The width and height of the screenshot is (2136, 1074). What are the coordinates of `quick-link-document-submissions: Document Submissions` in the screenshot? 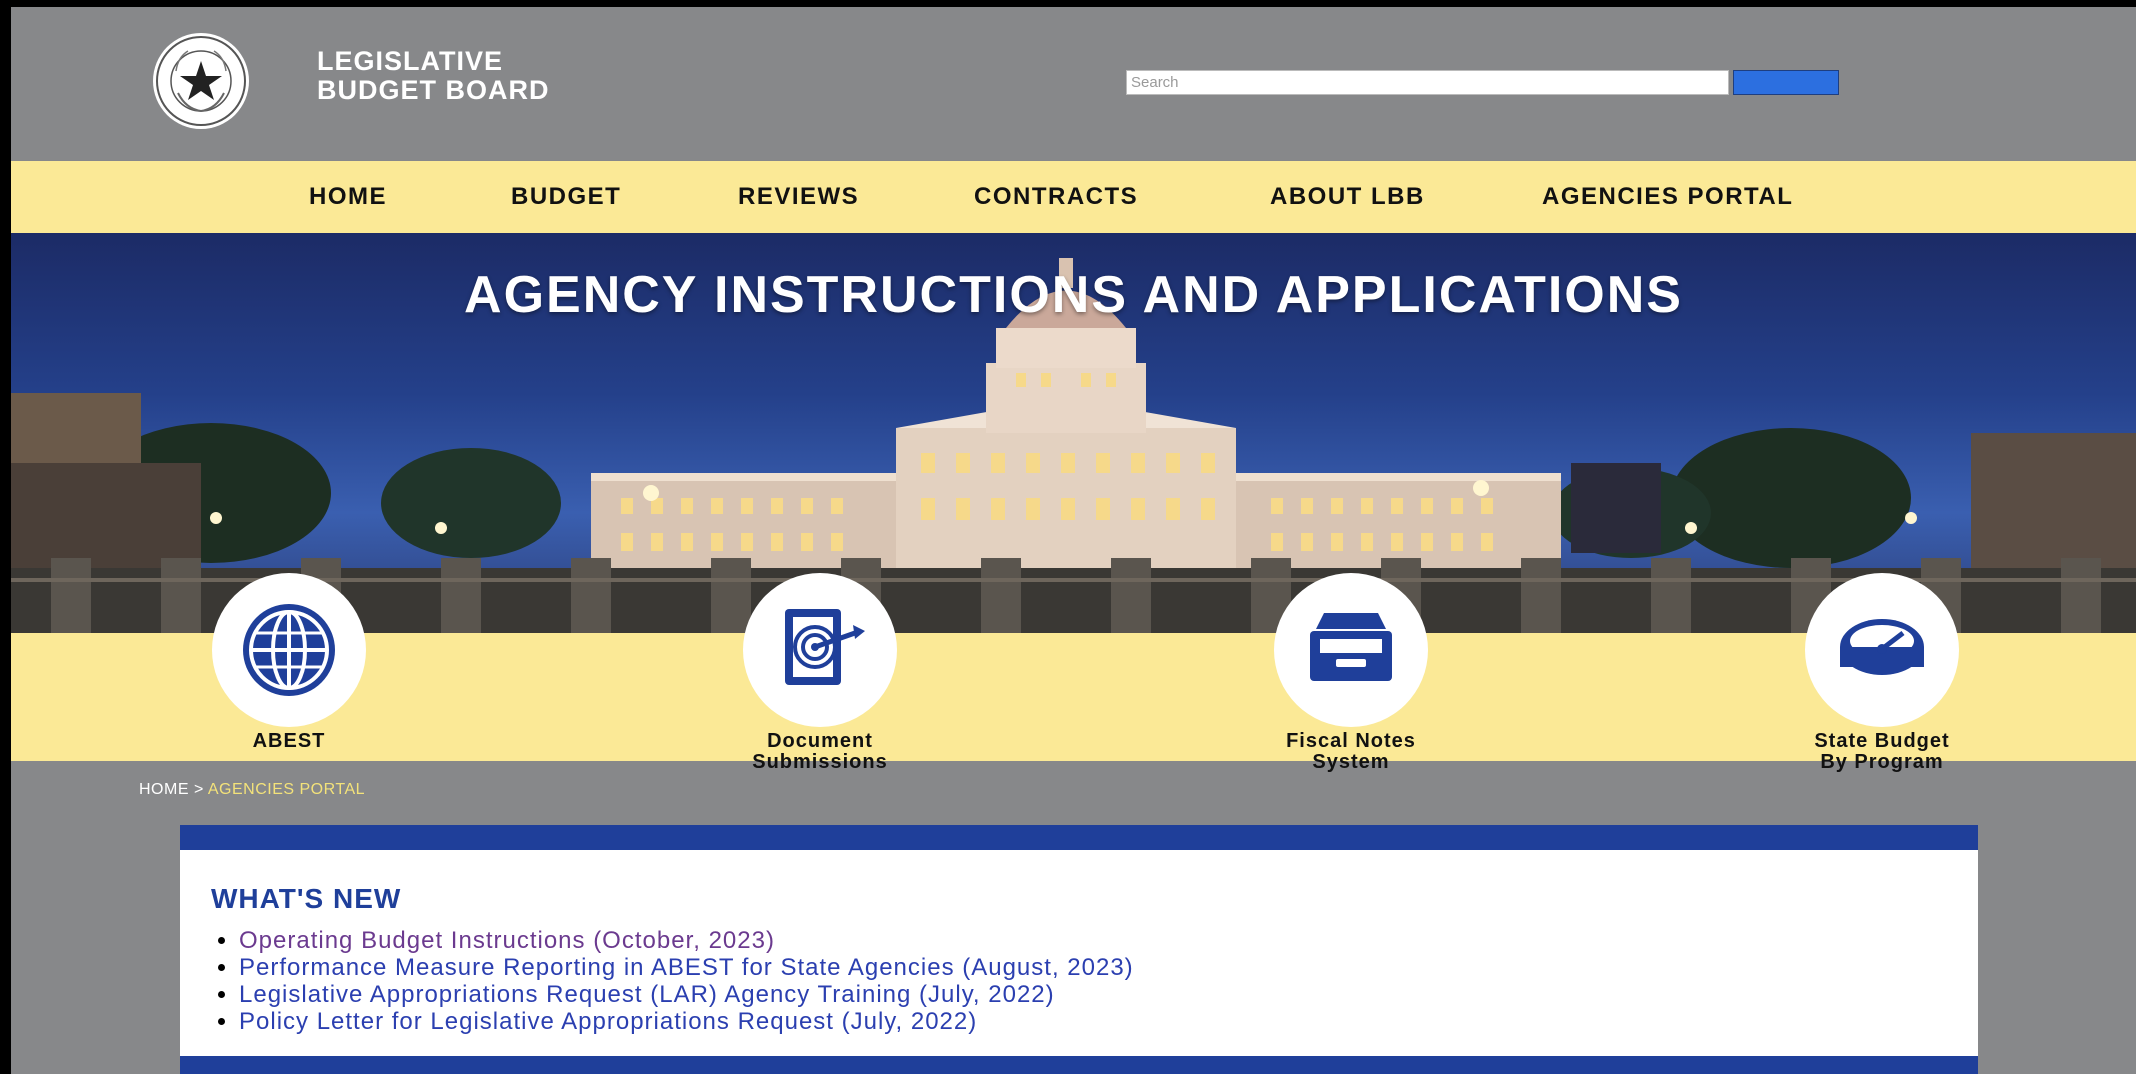 It's located at (820, 673).